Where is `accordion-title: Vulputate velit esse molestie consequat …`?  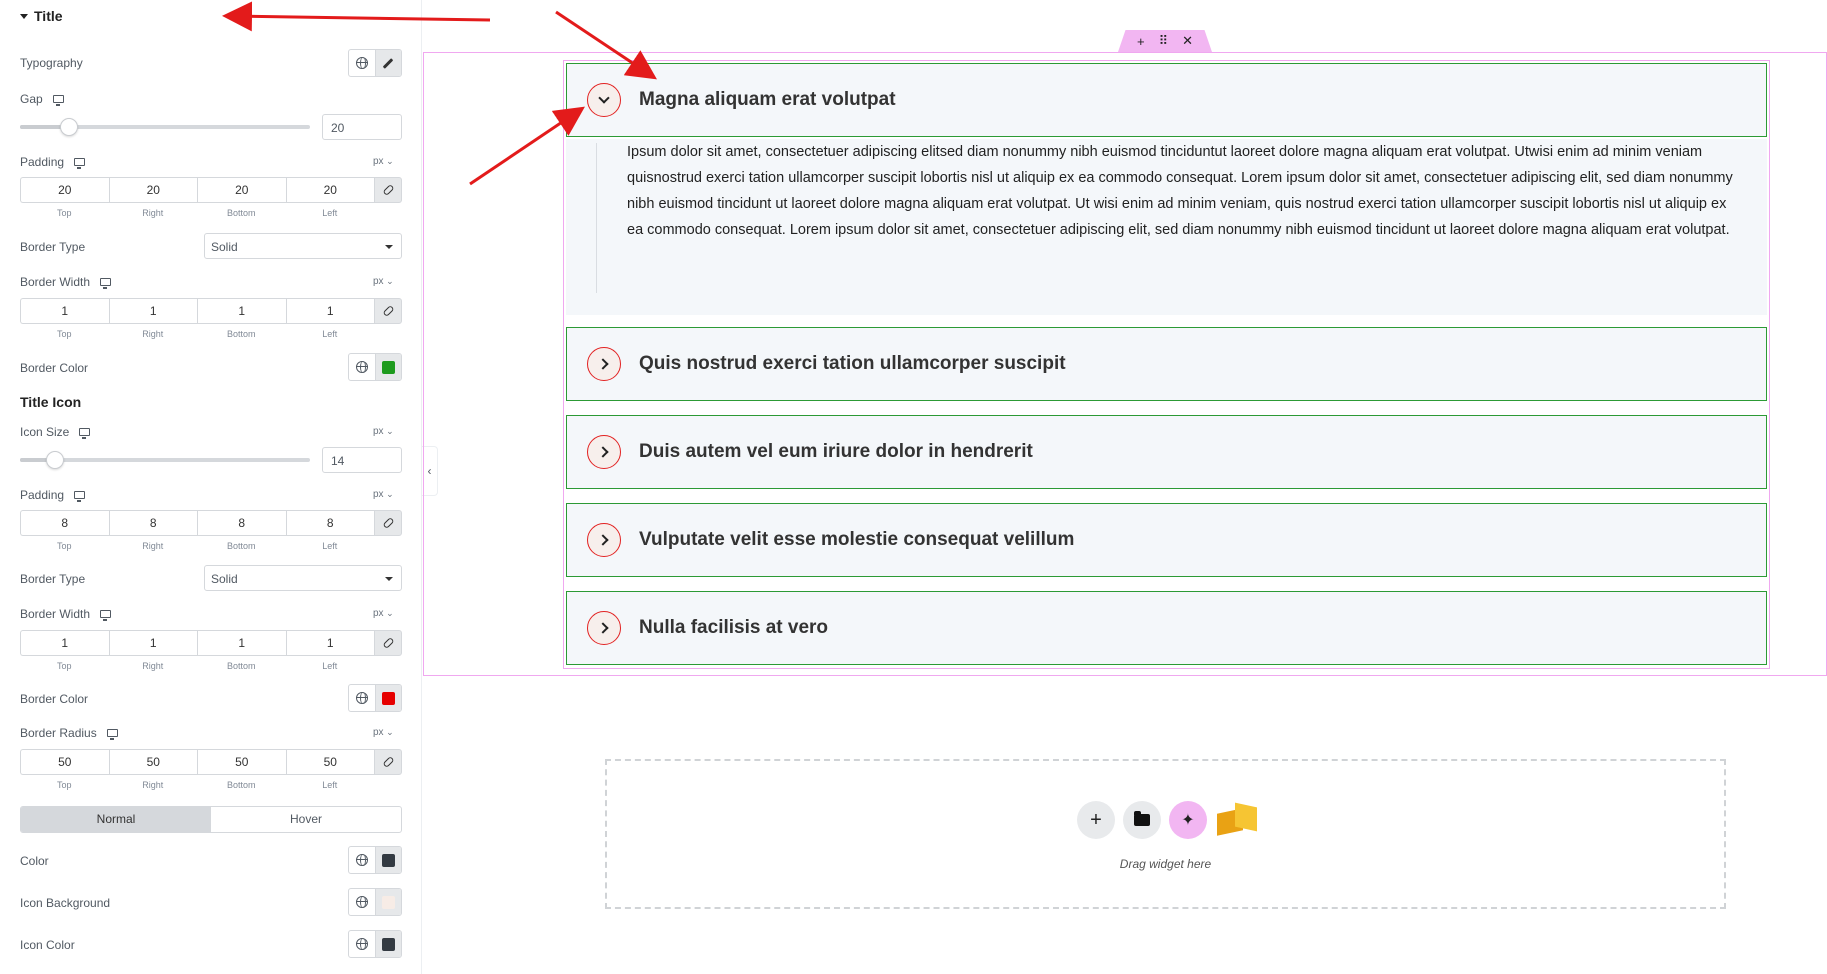 accordion-title: Vulputate velit esse molestie consequat … is located at coordinates (856, 540).